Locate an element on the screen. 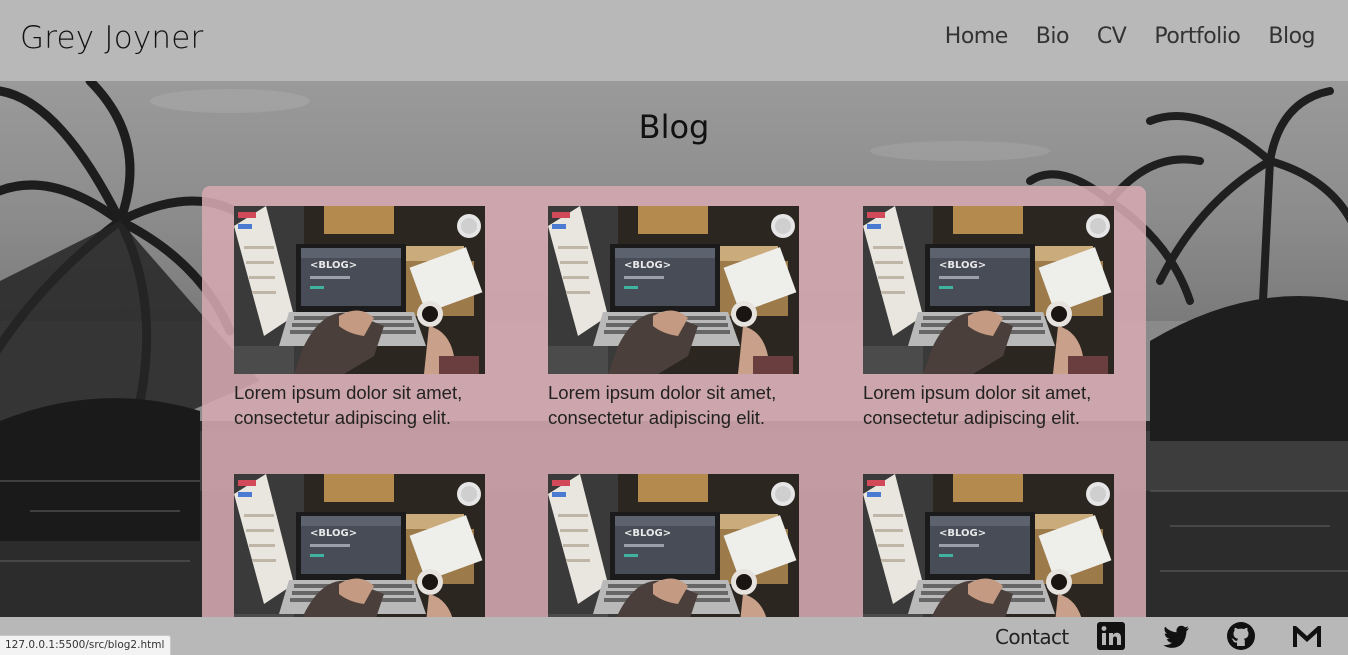 This screenshot has width=1348, height=655. nav-blog: Blog is located at coordinates (1291, 36).